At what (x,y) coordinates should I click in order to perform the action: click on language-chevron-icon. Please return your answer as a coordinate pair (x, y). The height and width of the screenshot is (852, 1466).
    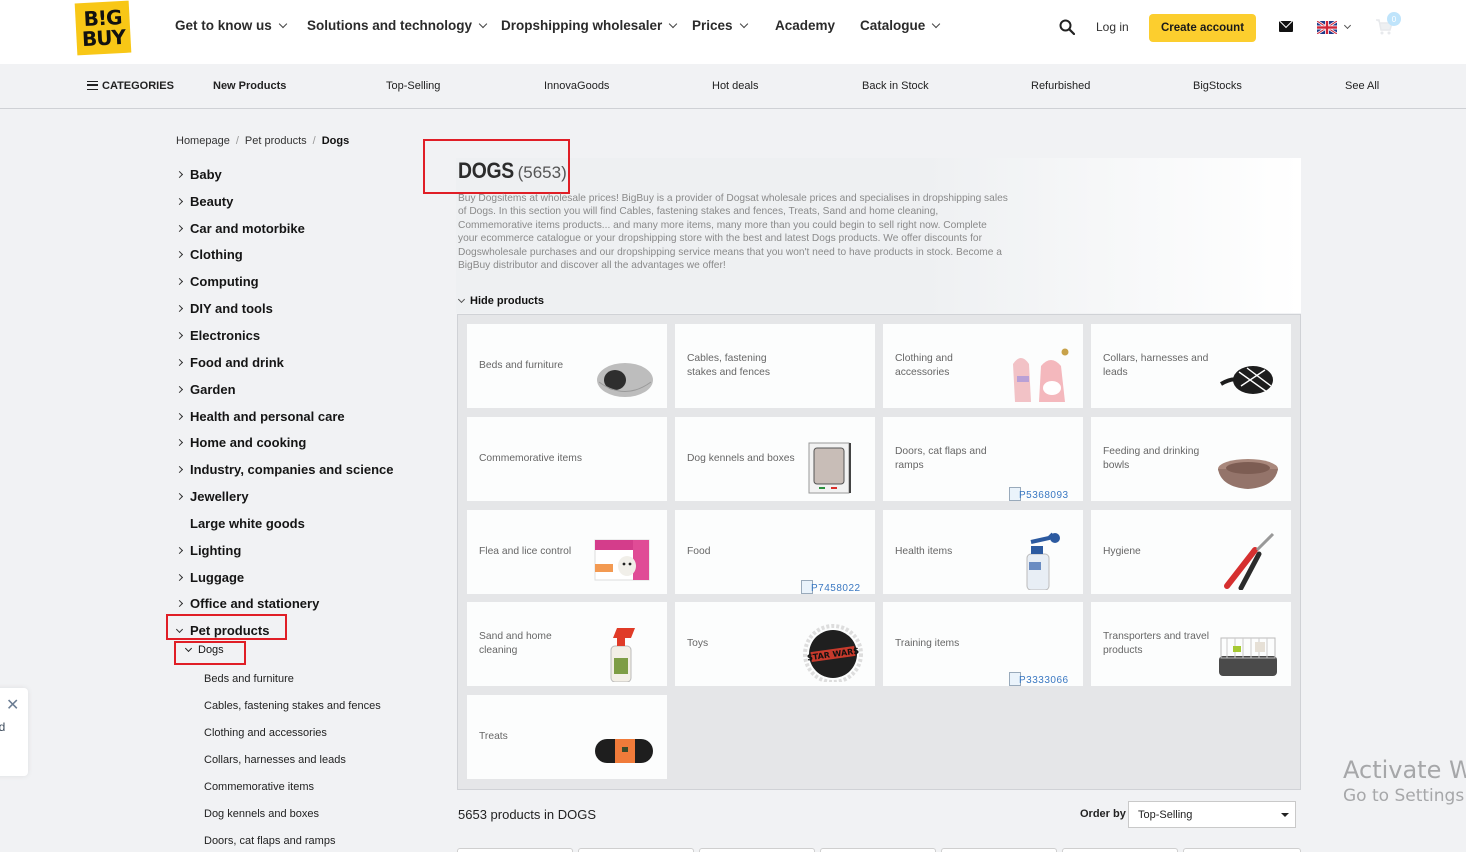
    Looking at the image, I should click on (1347, 25).